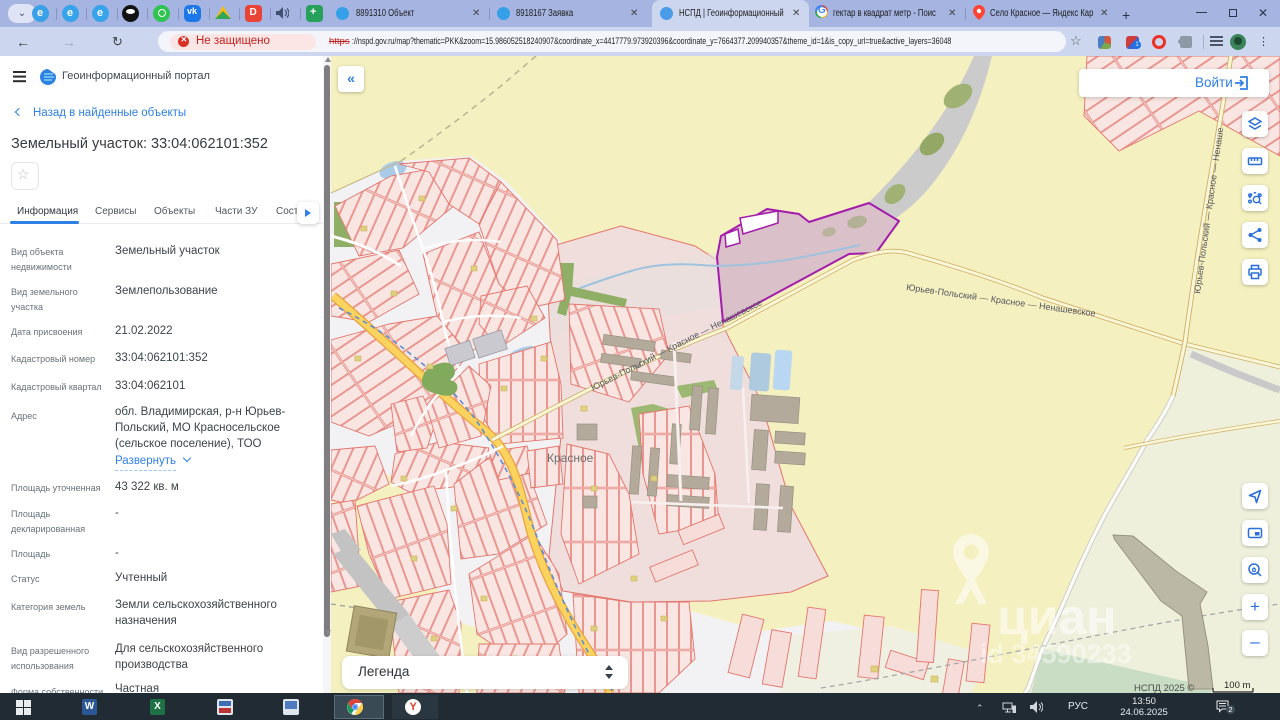  I want to click on svg-text: Красное, so click(570, 458).